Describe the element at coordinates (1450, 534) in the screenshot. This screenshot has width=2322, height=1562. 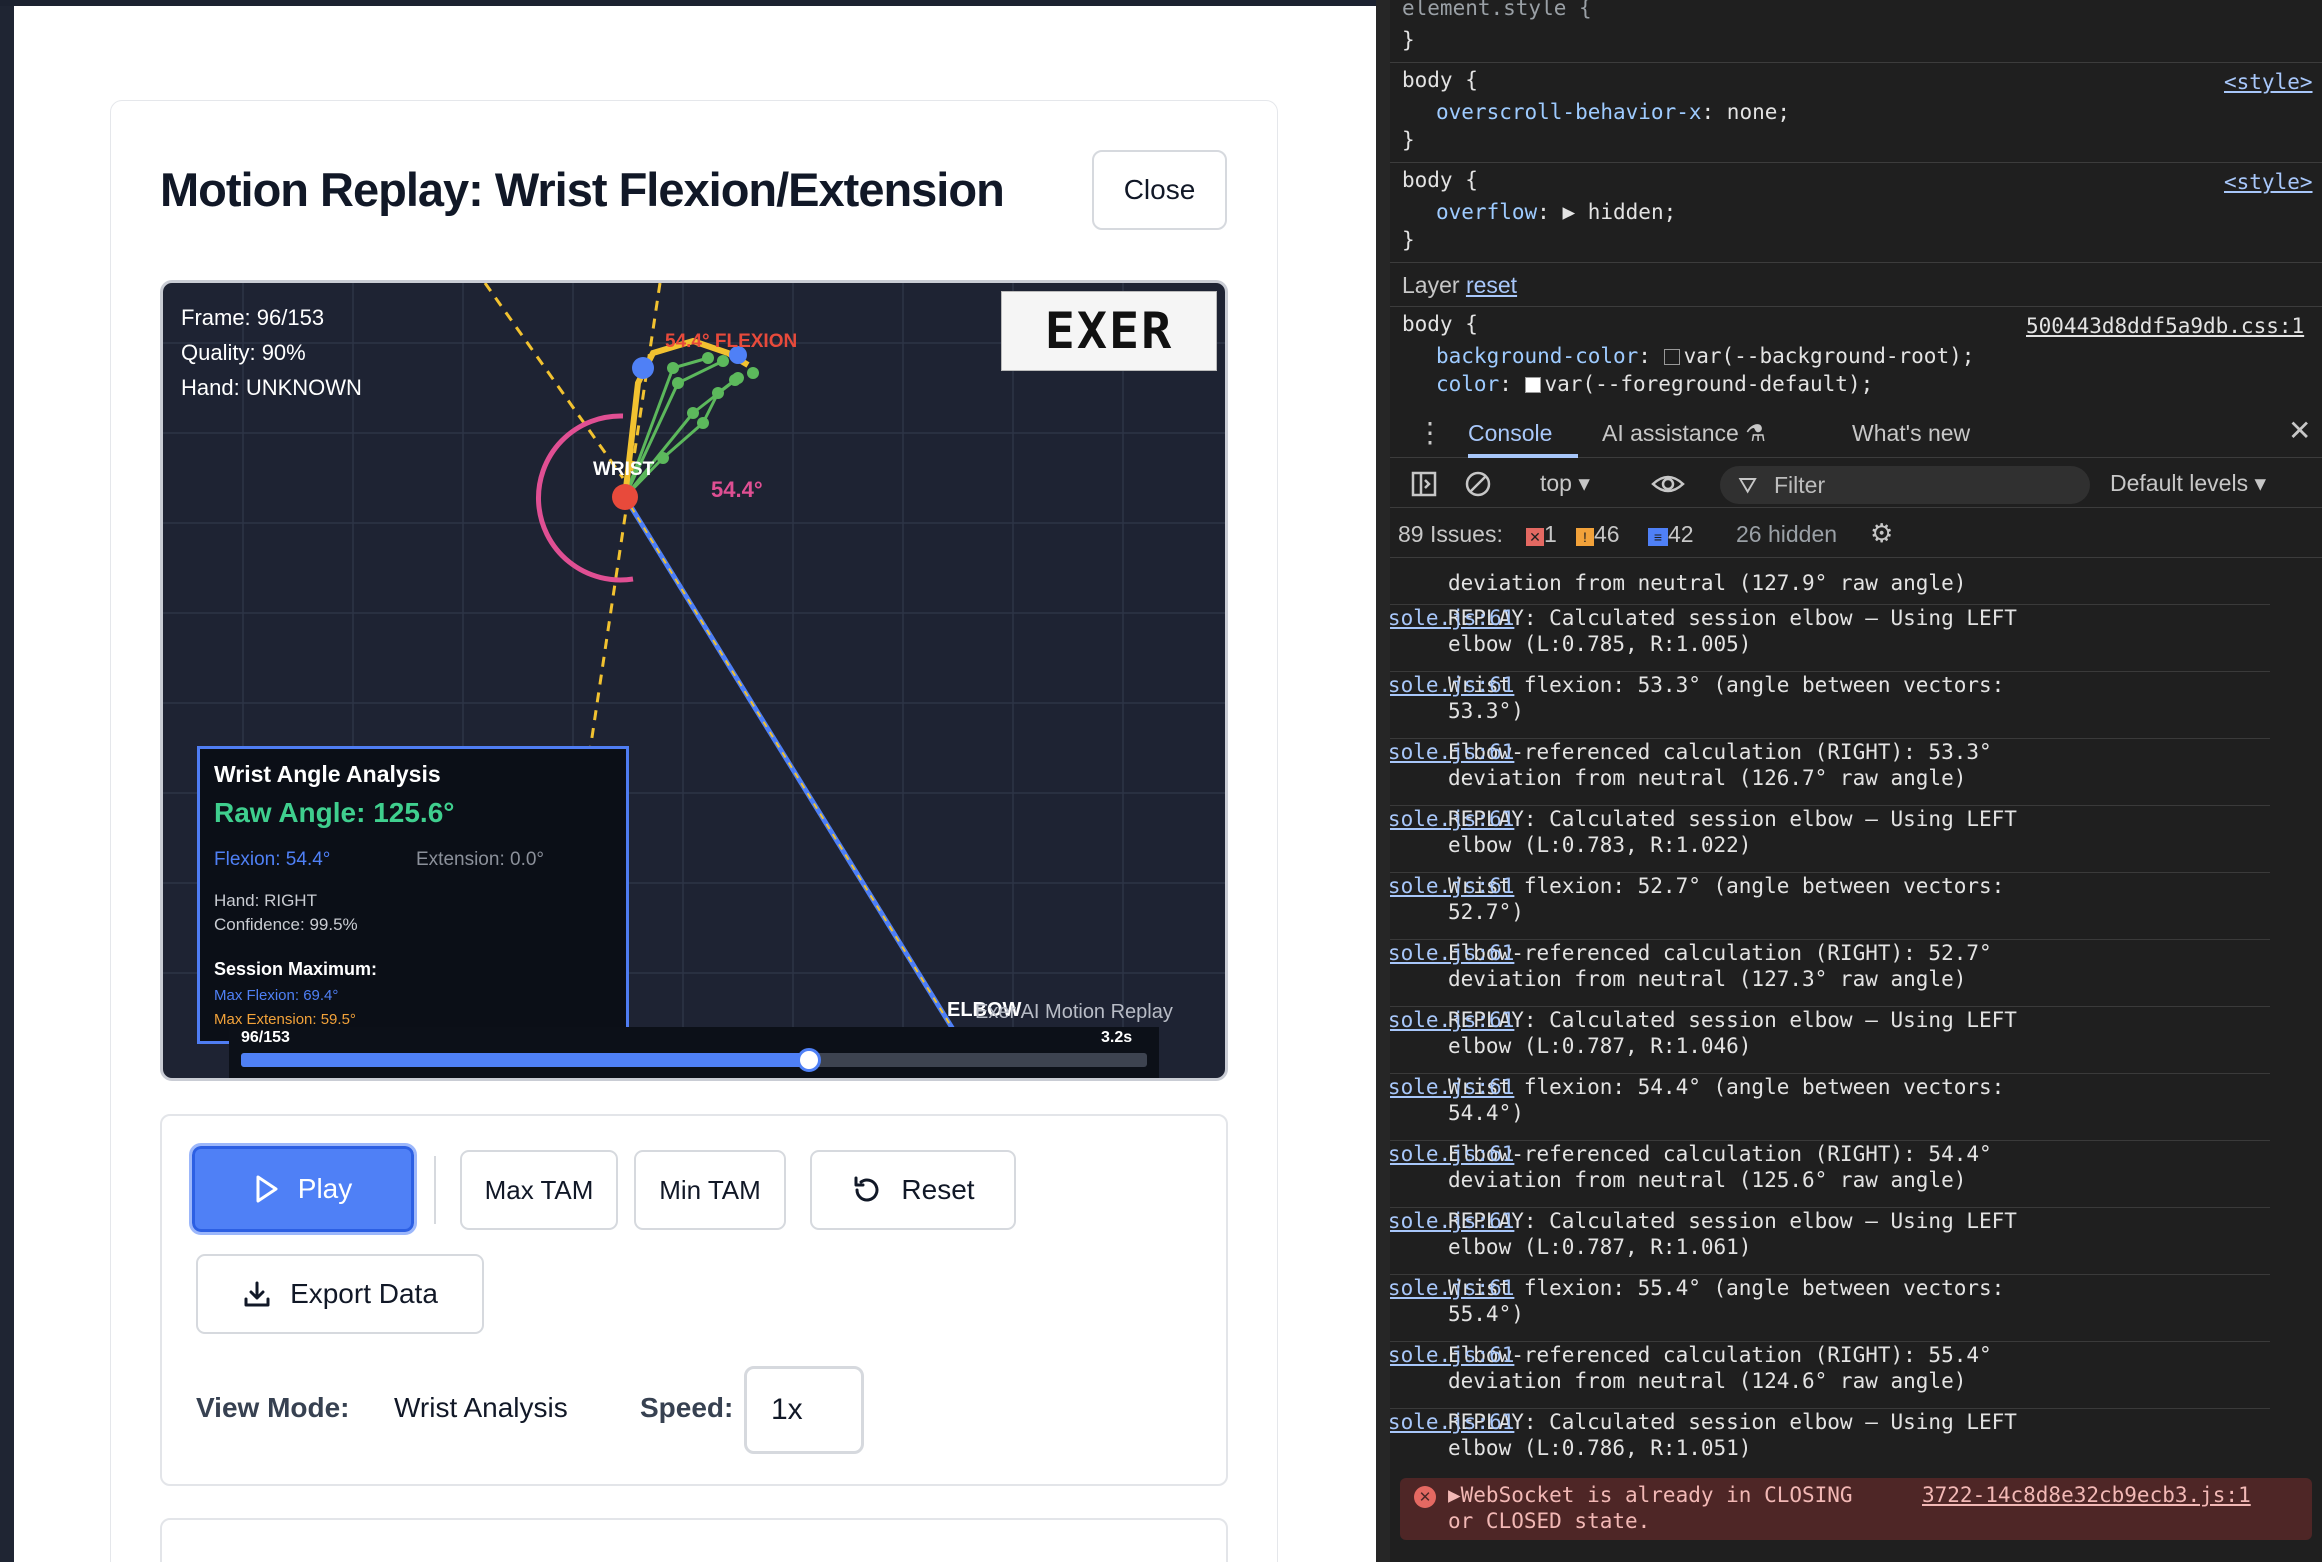
I see `issues-label: 89 Issues:` at that location.